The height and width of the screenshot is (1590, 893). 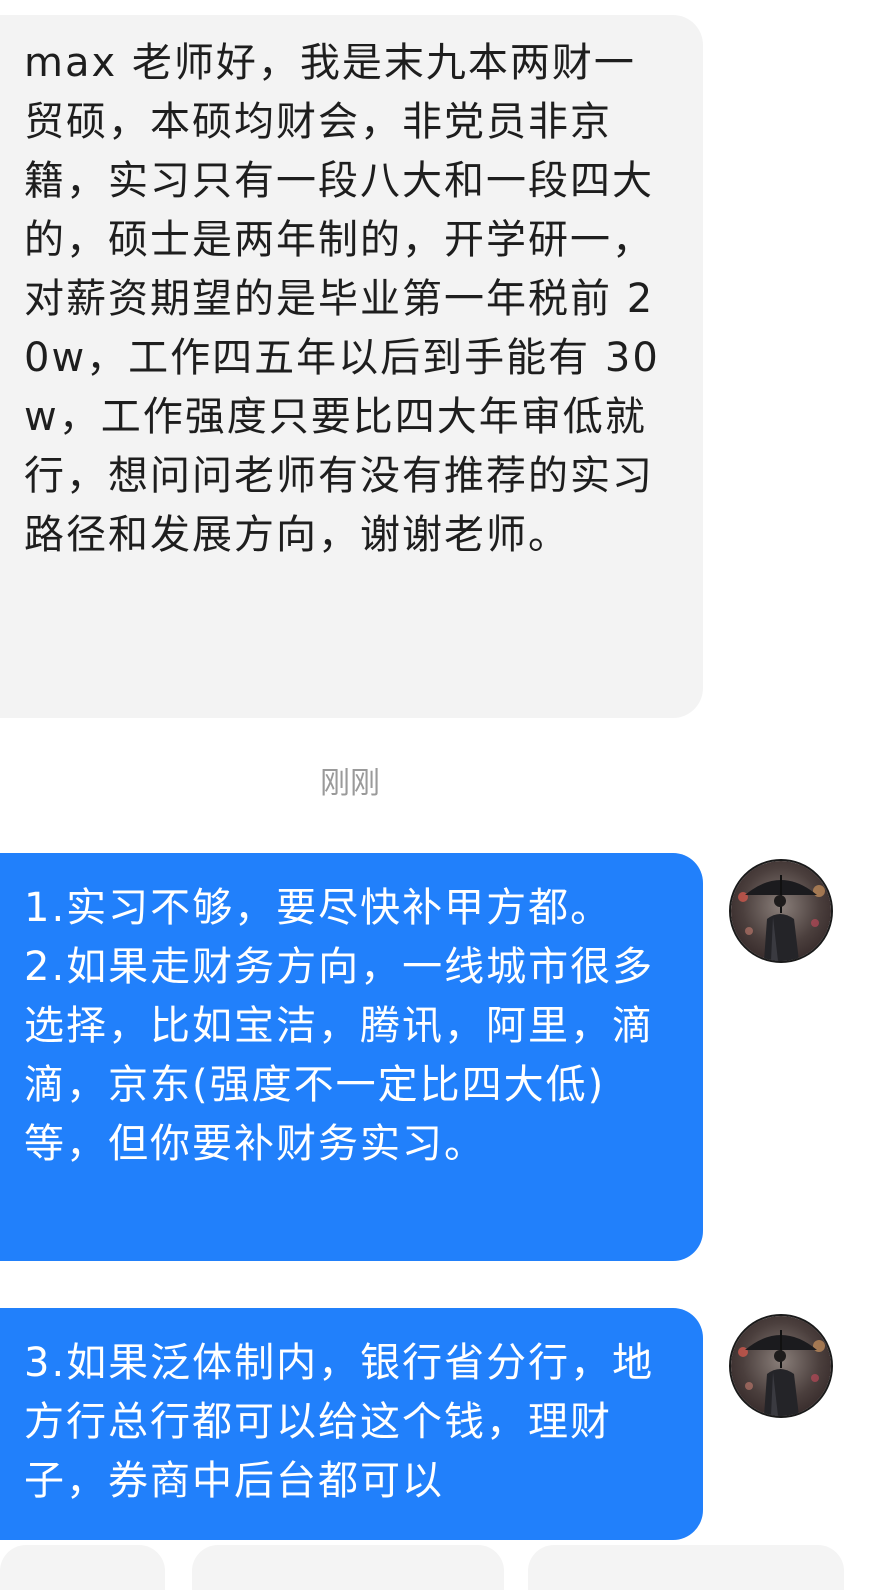 I want to click on outgoing-message-bubble: 3.如果泛体制内，银行省分行，地方行总行都可以给这个钱，理财子，券商中后台都可以, so click(x=351, y=1424).